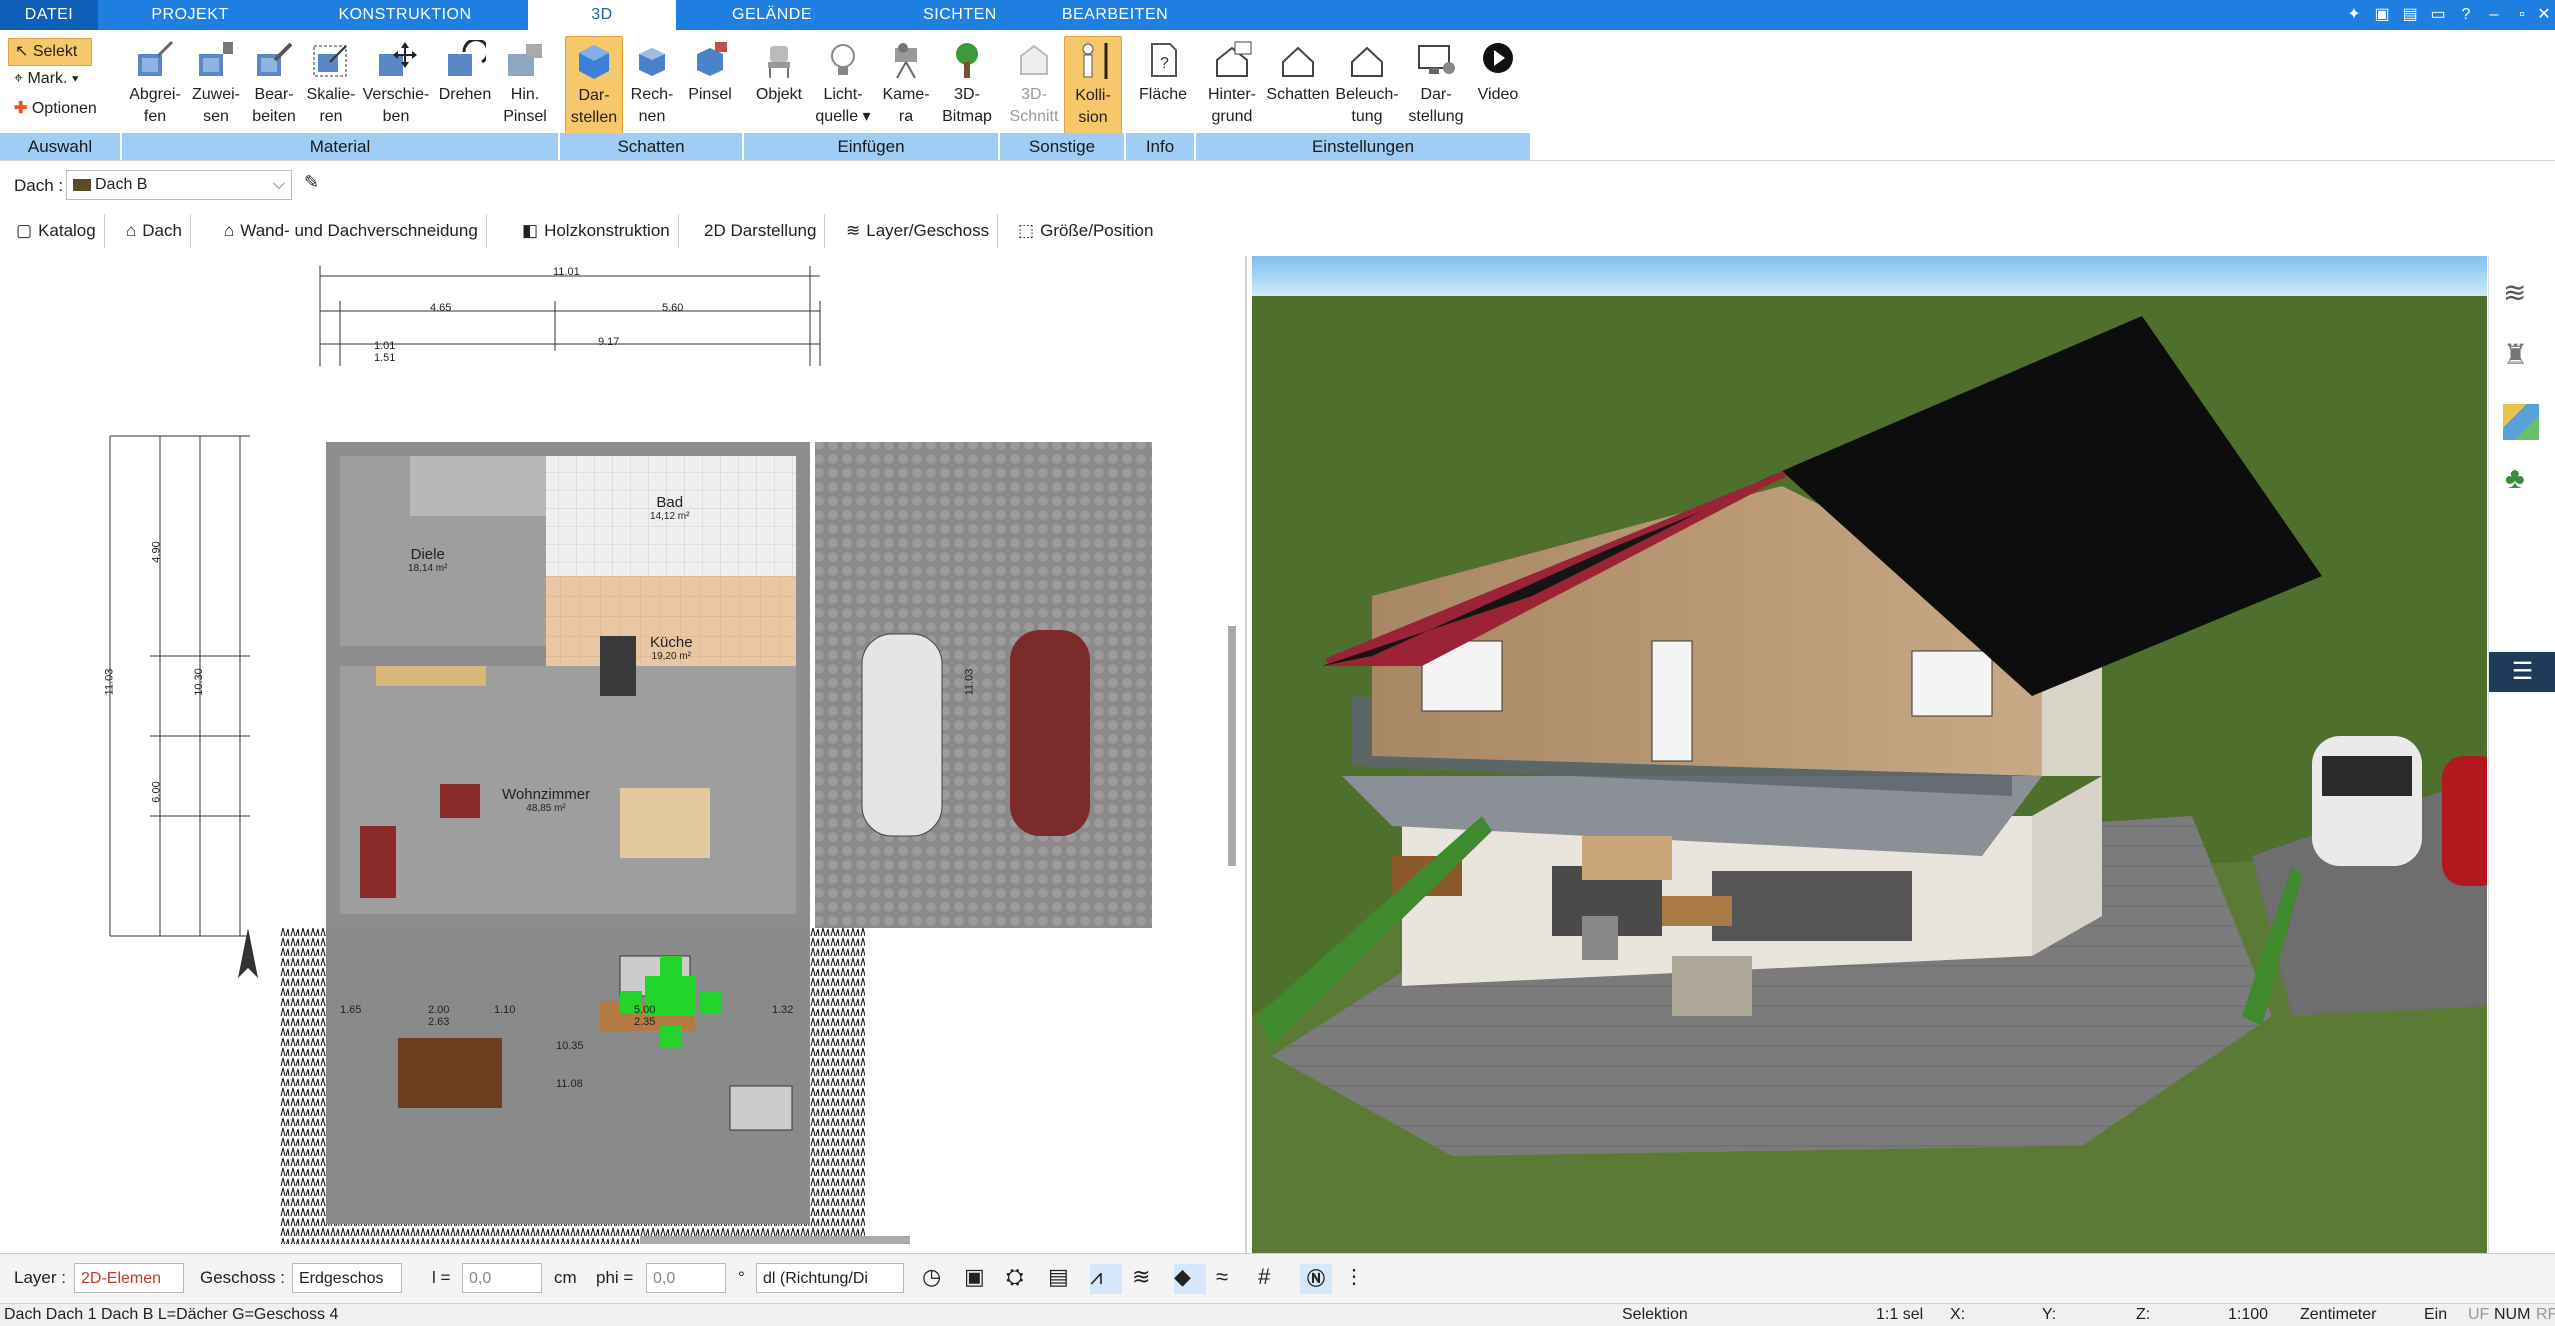  Describe the element at coordinates (1232, 1279) in the screenshot. I see `surface-icon: ≈` at that location.